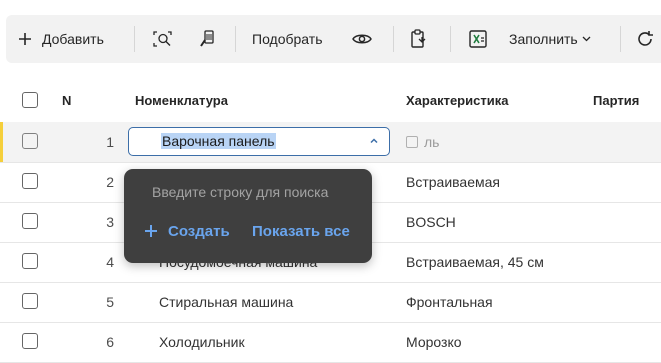 This screenshot has height=363, width=661. Describe the element at coordinates (202, 342) in the screenshot. I see `row-nomenclature: Холодильник` at that location.